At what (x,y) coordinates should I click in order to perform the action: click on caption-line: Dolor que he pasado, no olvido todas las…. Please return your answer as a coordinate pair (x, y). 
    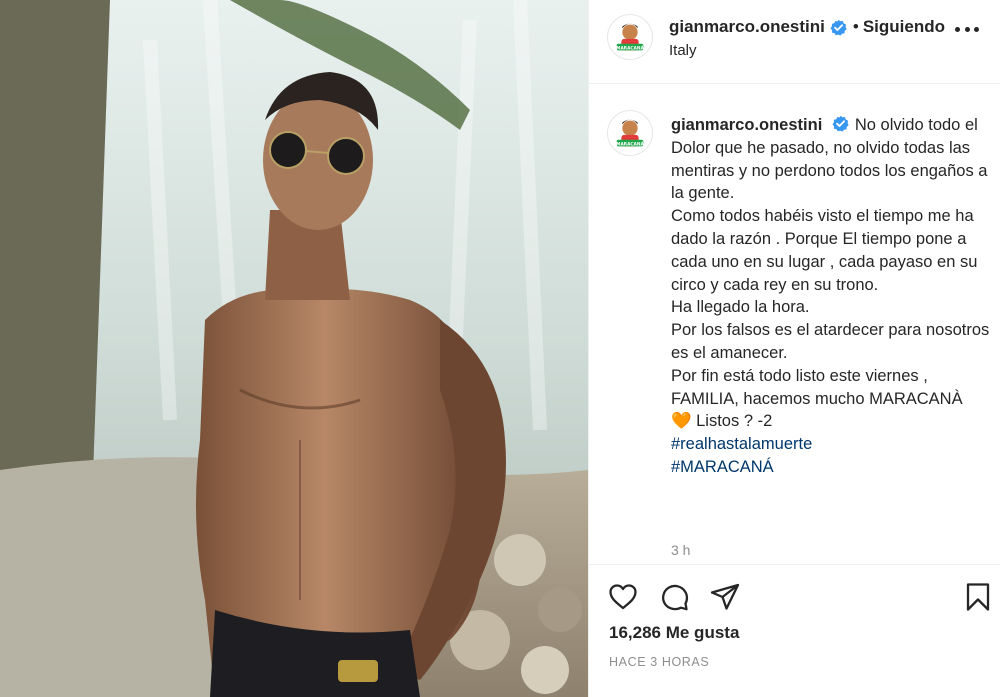
    Looking at the image, I should click on (829, 170).